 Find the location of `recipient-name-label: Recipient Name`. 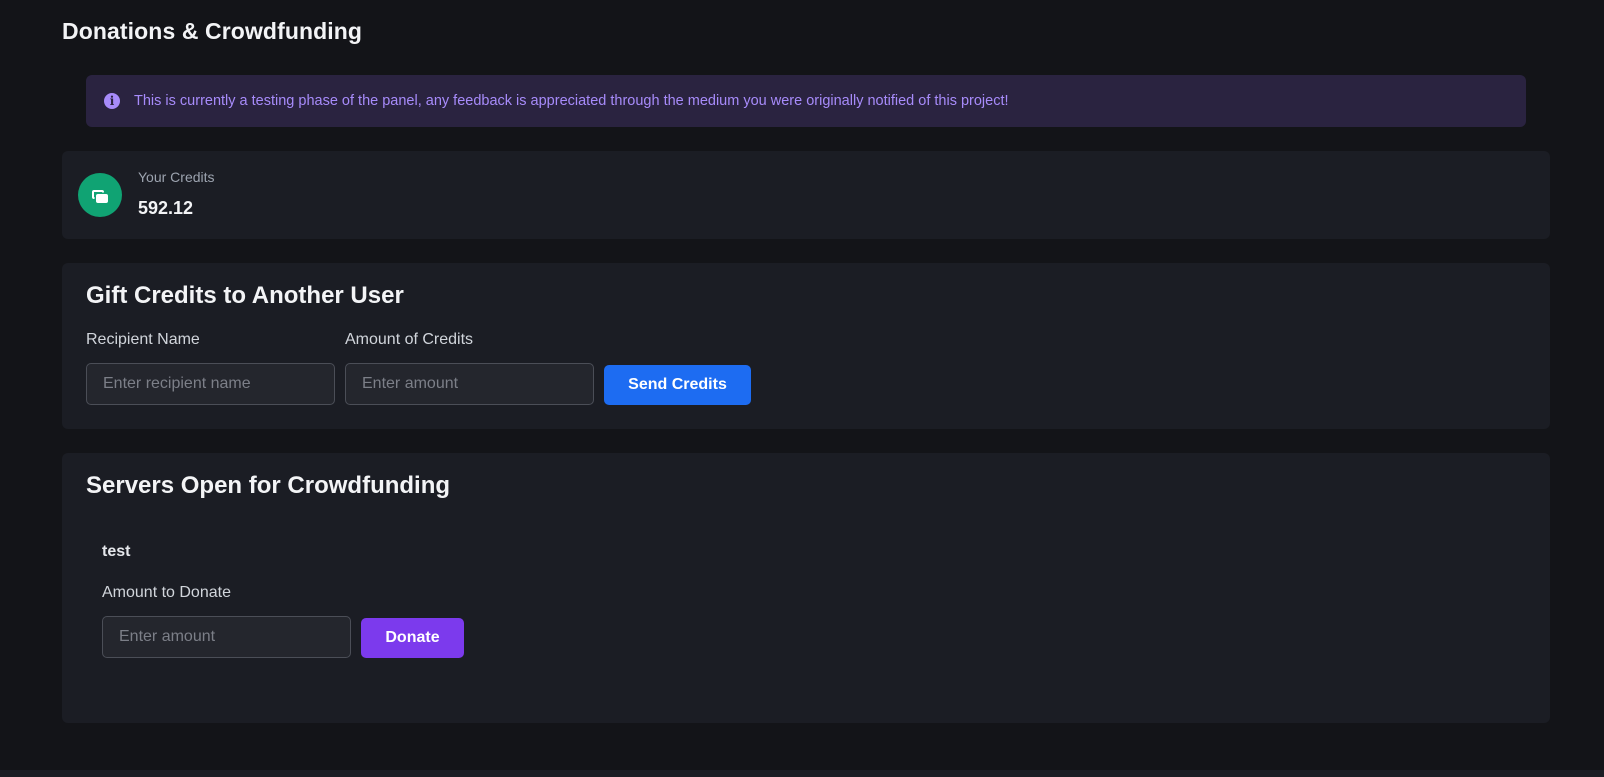

recipient-name-label: Recipient Name is located at coordinates (143, 339).